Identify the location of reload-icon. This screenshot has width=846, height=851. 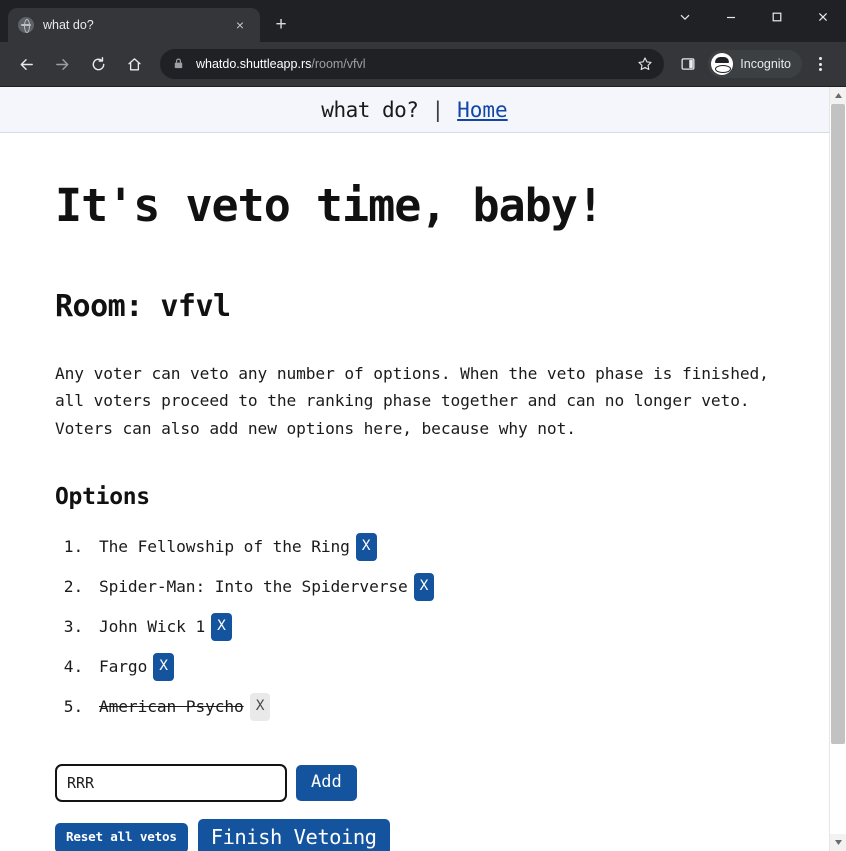
(98, 64).